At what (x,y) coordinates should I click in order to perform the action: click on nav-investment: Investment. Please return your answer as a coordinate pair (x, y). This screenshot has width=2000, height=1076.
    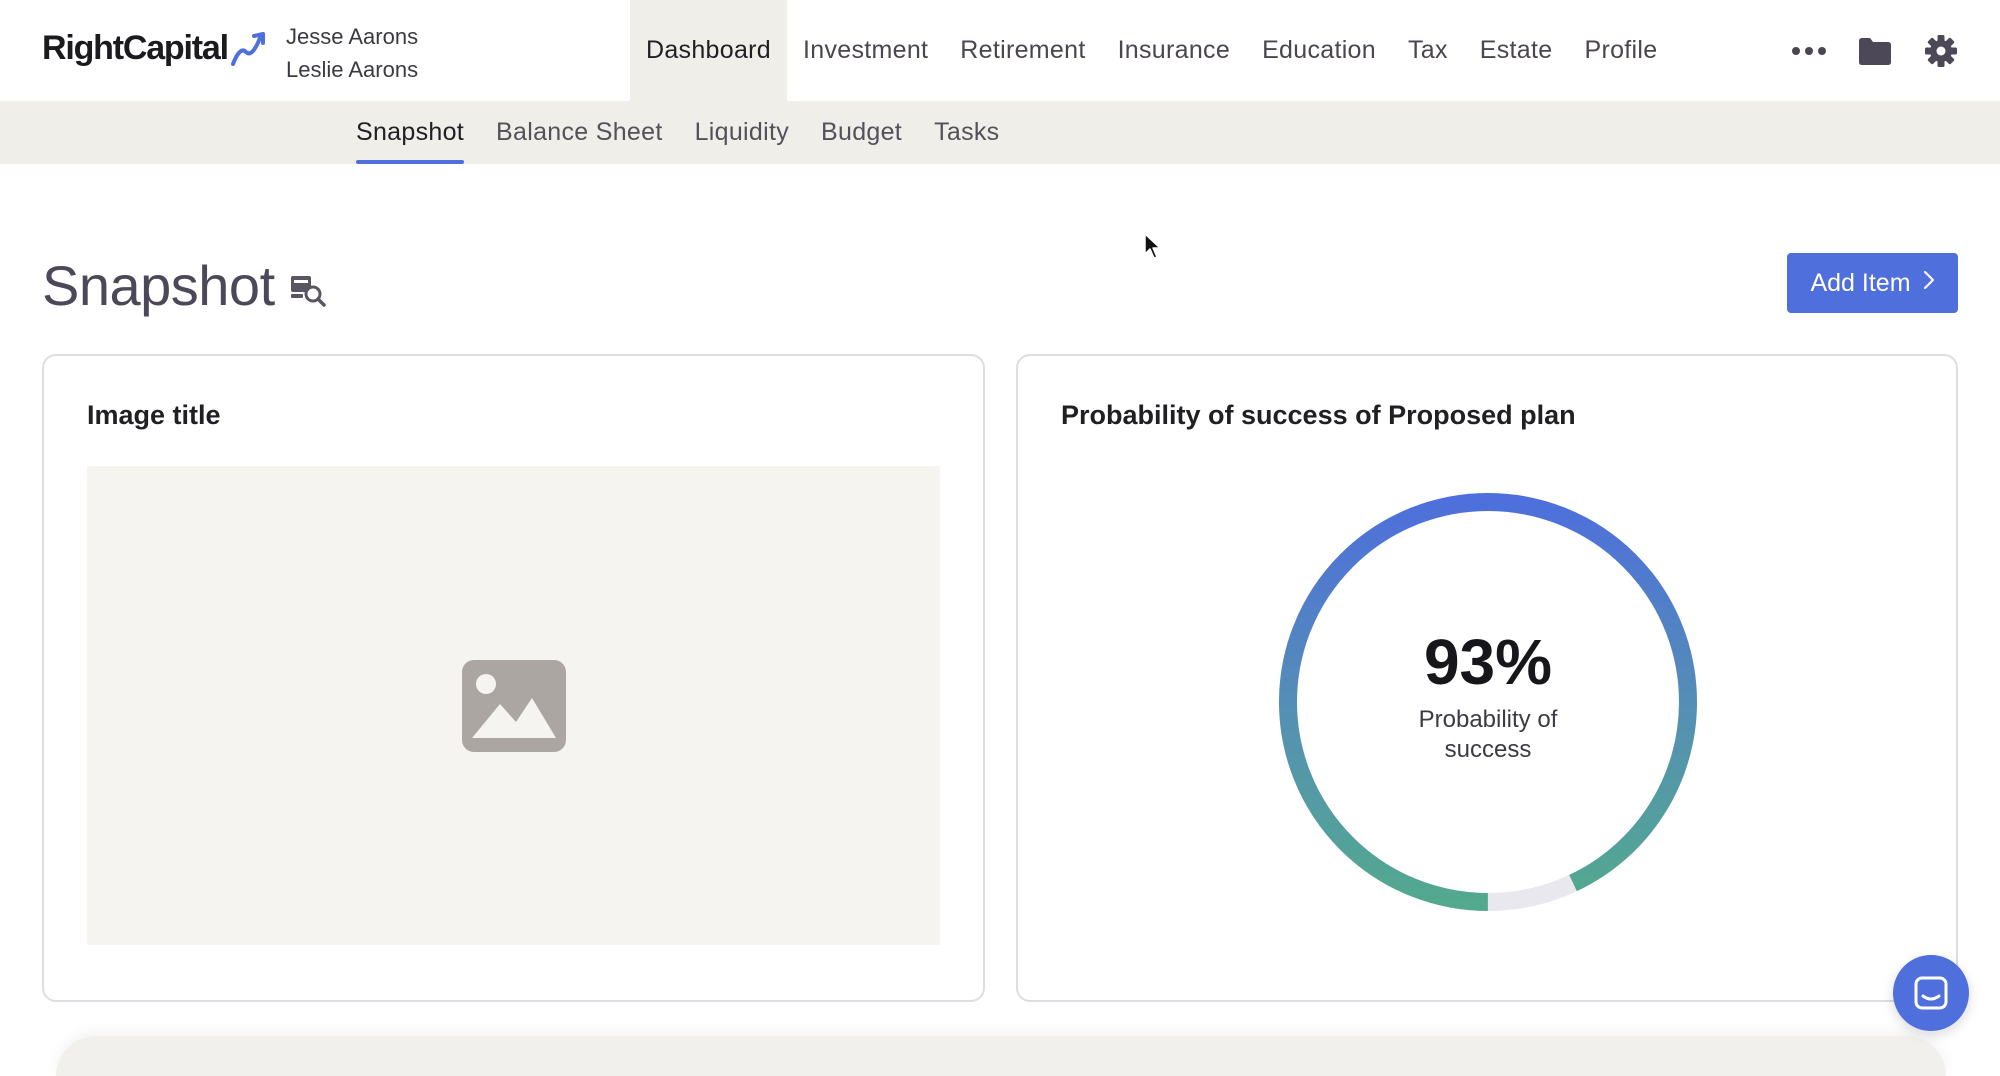
    Looking at the image, I should click on (865, 50).